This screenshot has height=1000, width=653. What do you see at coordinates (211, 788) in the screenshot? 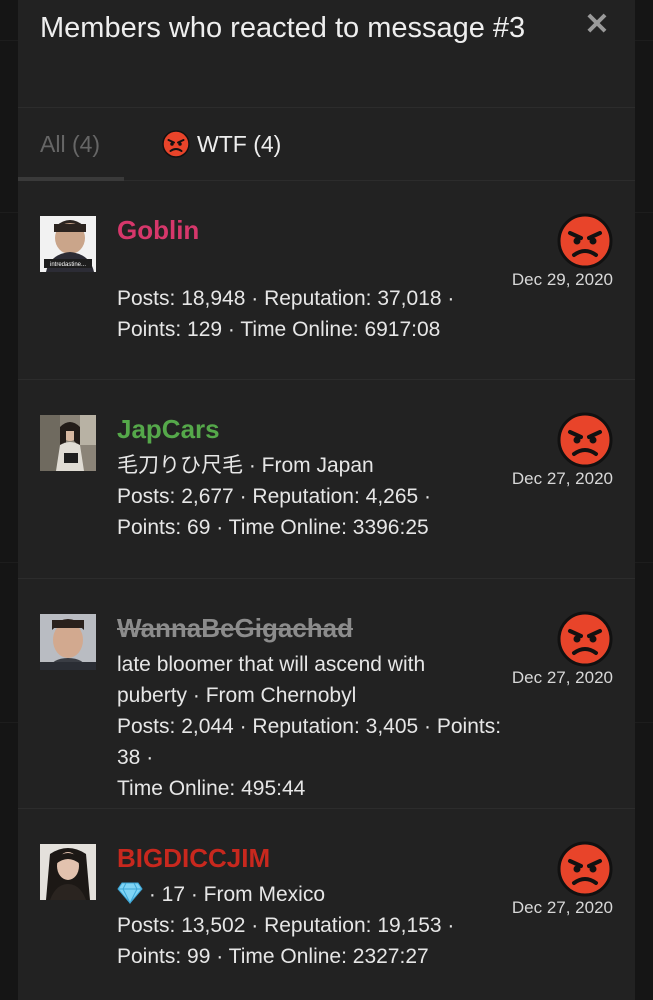
I see `stats-line: Time Online: 495:44` at bounding box center [211, 788].